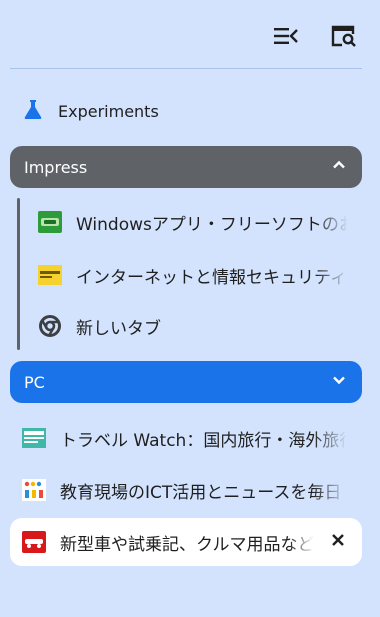  What do you see at coordinates (186, 68) in the screenshot?
I see `toolbar-divider` at bounding box center [186, 68].